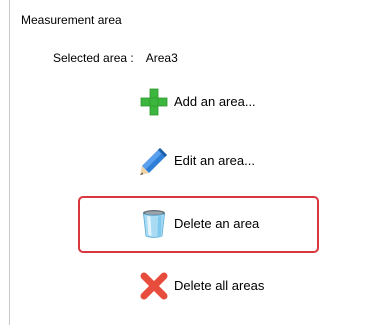 Image resolution: width=382 pixels, height=325 pixels. I want to click on pencil-icon, so click(154, 161).